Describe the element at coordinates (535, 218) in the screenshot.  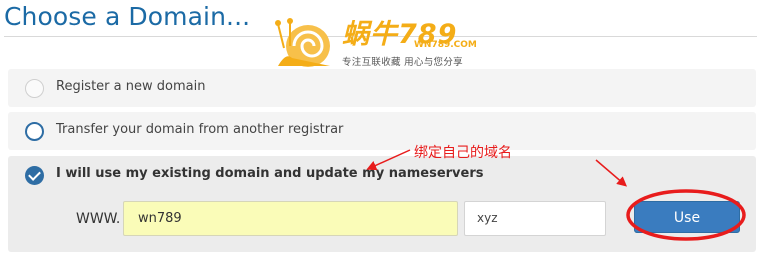
I see `tld-input: xyz` at that location.